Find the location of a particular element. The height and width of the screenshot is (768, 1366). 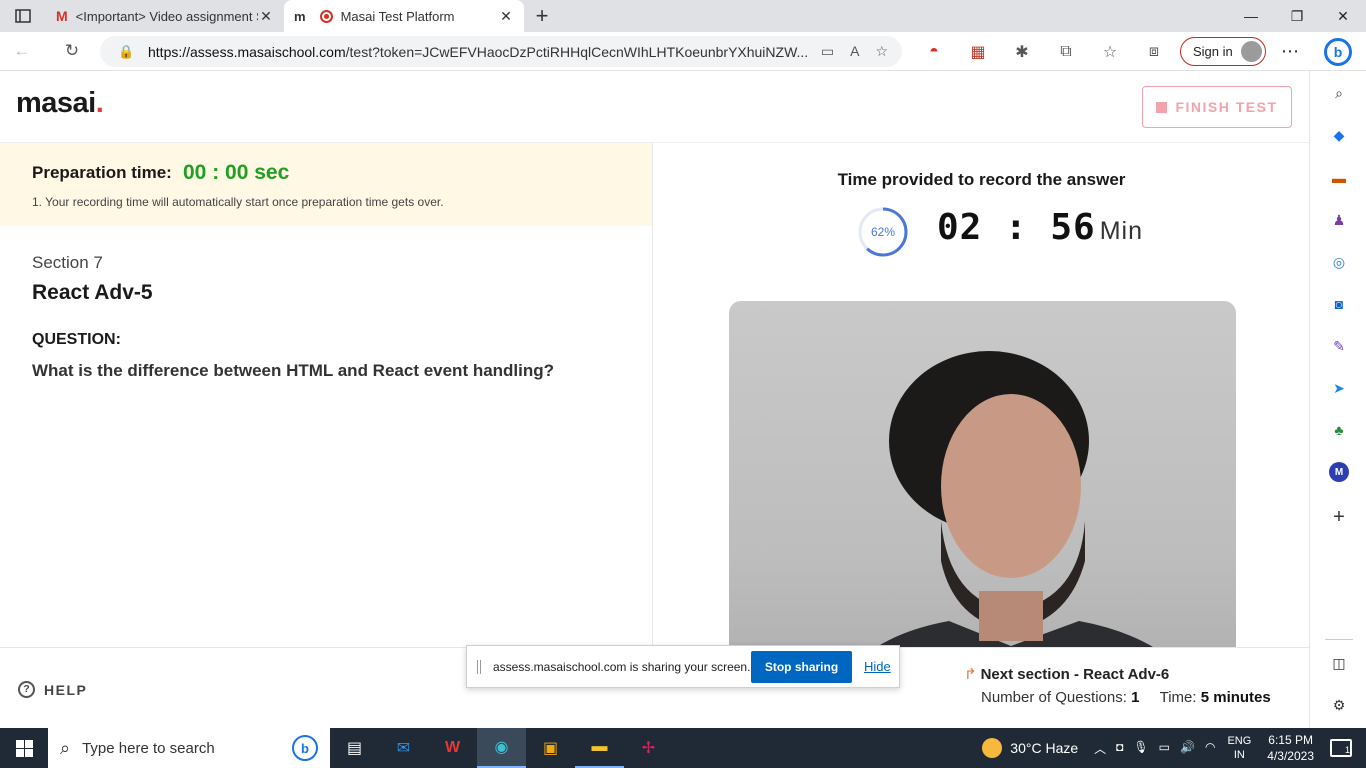

tab-masai: m Masai Test Platform ✕ is located at coordinates (404, 16).